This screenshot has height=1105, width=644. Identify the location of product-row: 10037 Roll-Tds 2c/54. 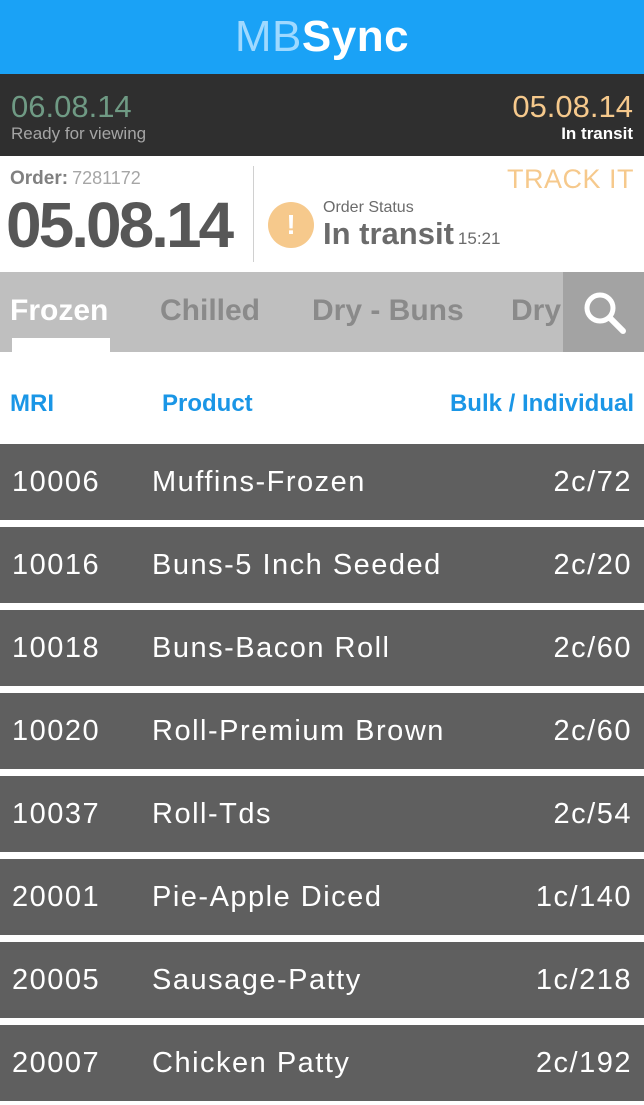
(322, 814).